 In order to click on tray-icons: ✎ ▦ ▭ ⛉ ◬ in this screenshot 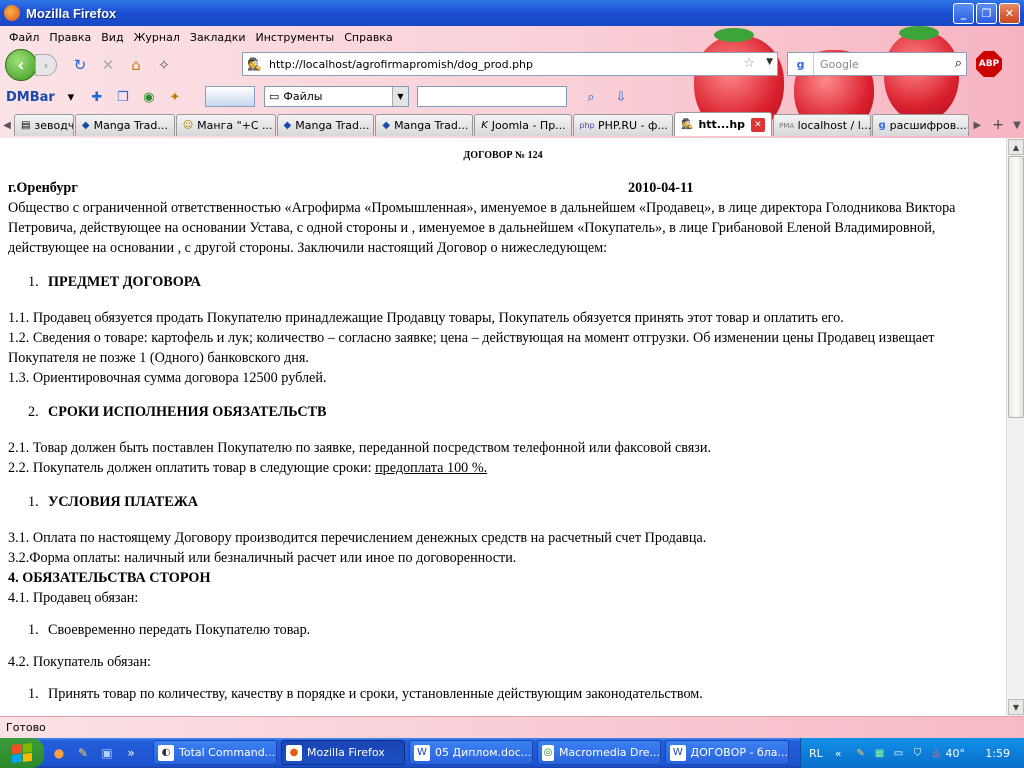, I will do `click(899, 753)`.